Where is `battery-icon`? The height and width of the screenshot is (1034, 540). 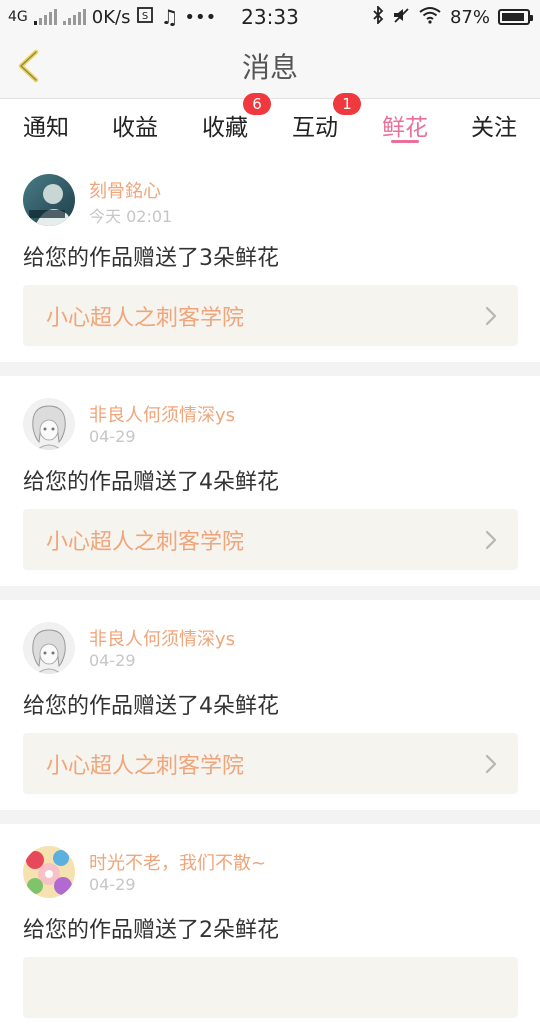 battery-icon is located at coordinates (515, 17).